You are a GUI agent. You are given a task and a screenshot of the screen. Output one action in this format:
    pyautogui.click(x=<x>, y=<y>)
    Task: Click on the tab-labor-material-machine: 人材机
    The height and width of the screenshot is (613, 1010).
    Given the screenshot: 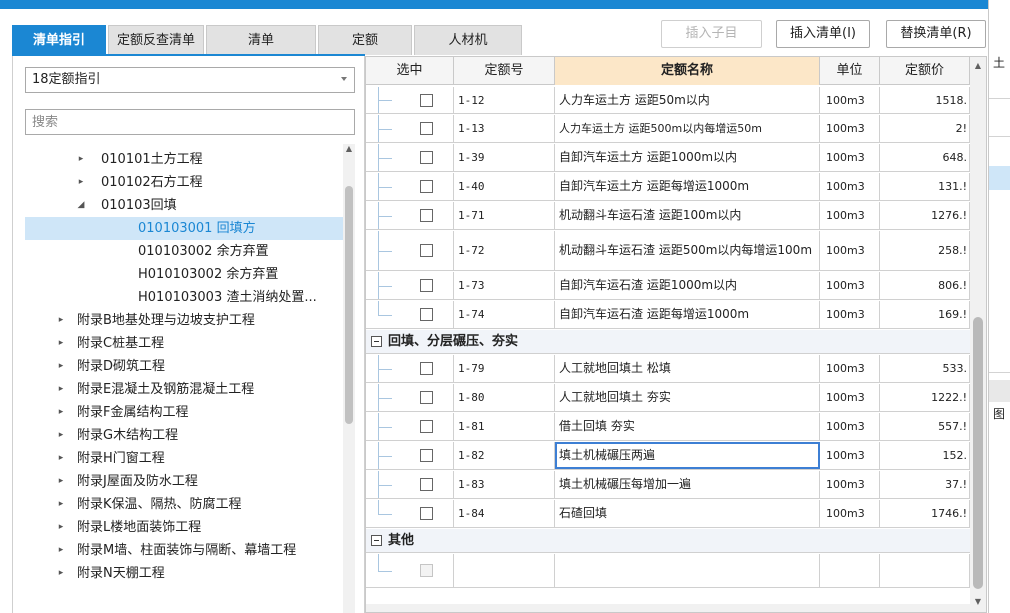 What is the action you would take?
    pyautogui.click(x=468, y=40)
    